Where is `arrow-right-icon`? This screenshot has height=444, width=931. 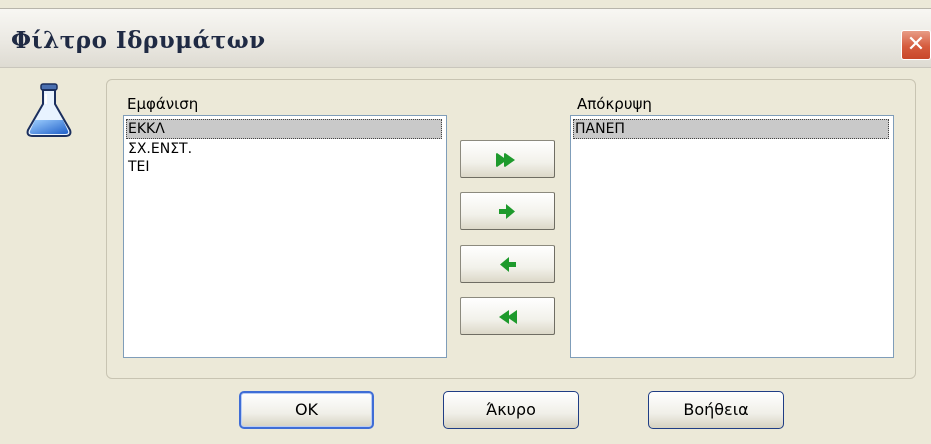 arrow-right-icon is located at coordinates (507, 211).